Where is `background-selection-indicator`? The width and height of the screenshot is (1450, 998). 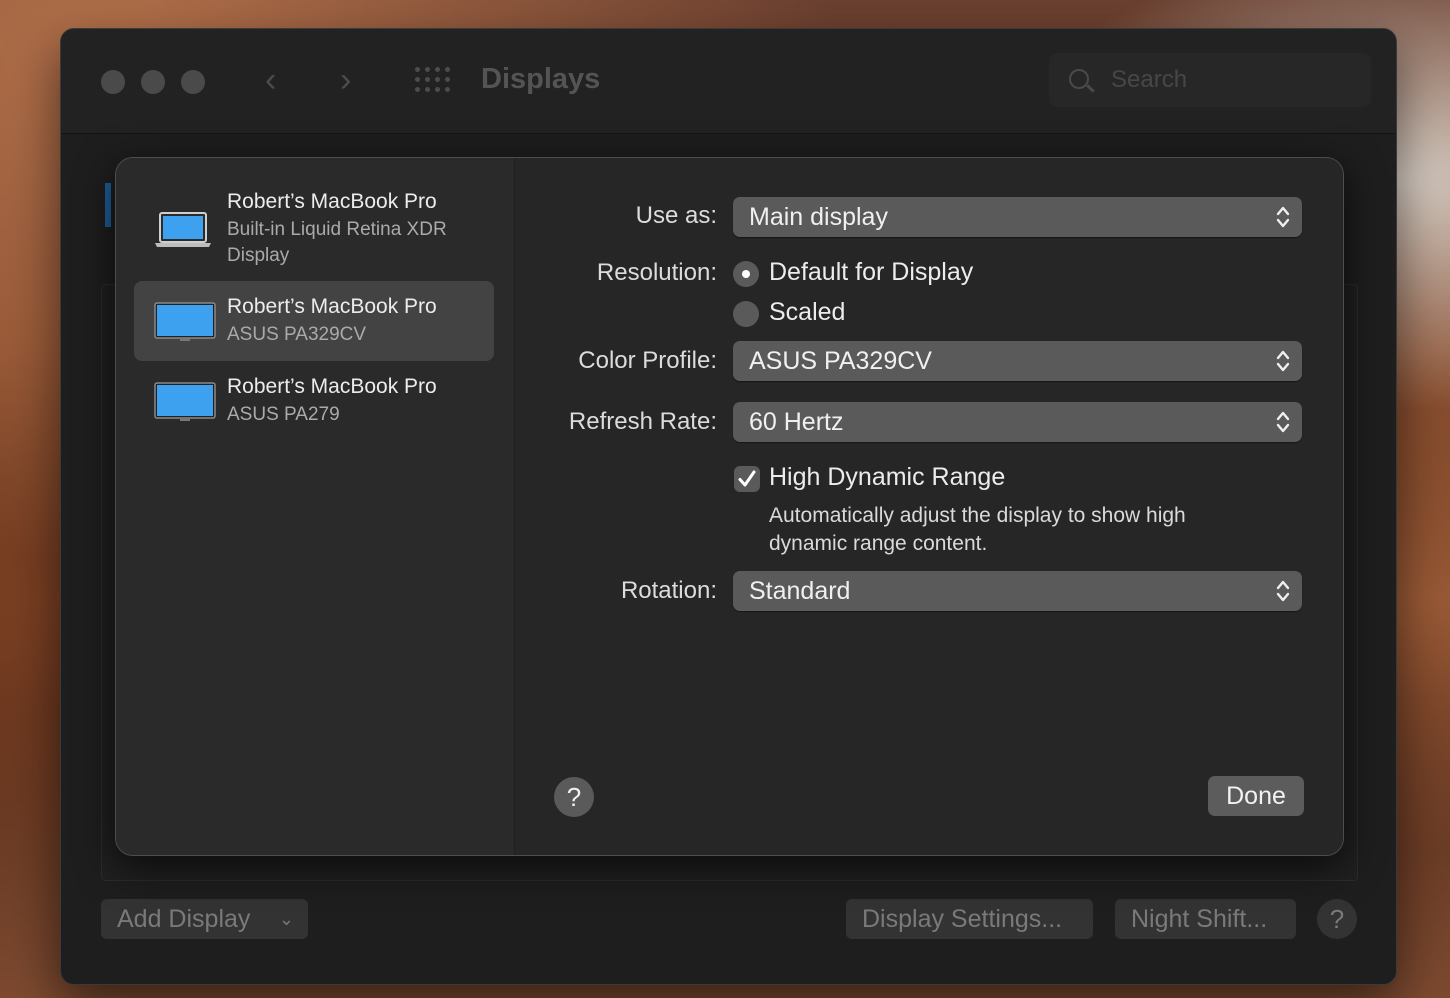
background-selection-indicator is located at coordinates (108, 205).